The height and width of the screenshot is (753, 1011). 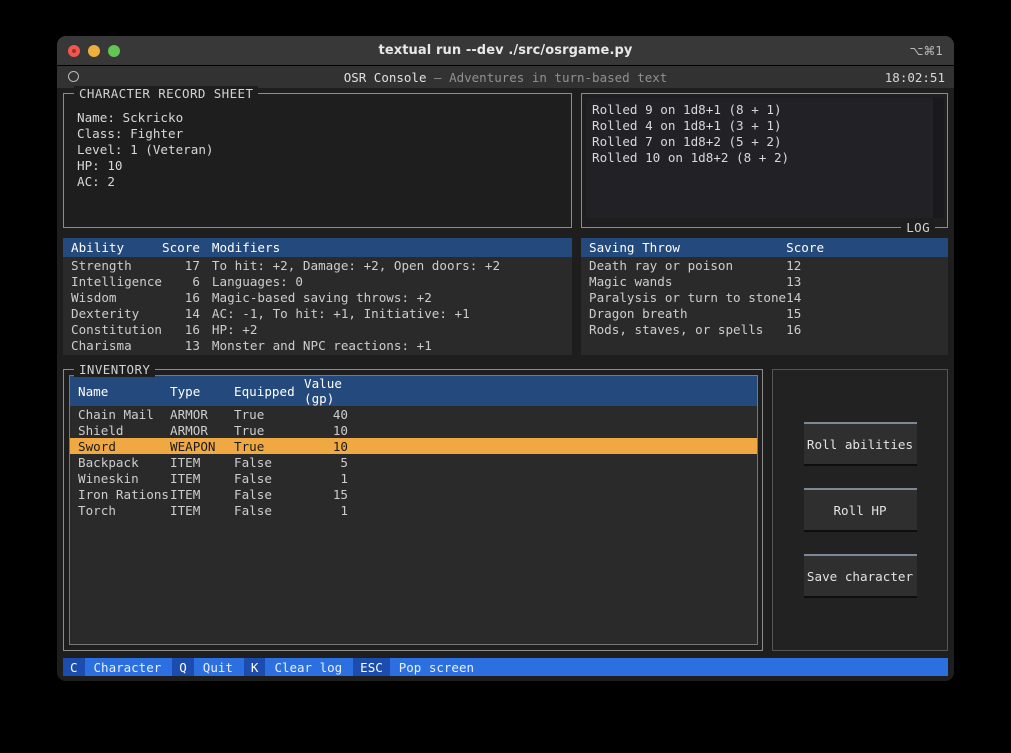 What do you see at coordinates (805, 247) in the screenshot?
I see `saves-col-score: Score` at bounding box center [805, 247].